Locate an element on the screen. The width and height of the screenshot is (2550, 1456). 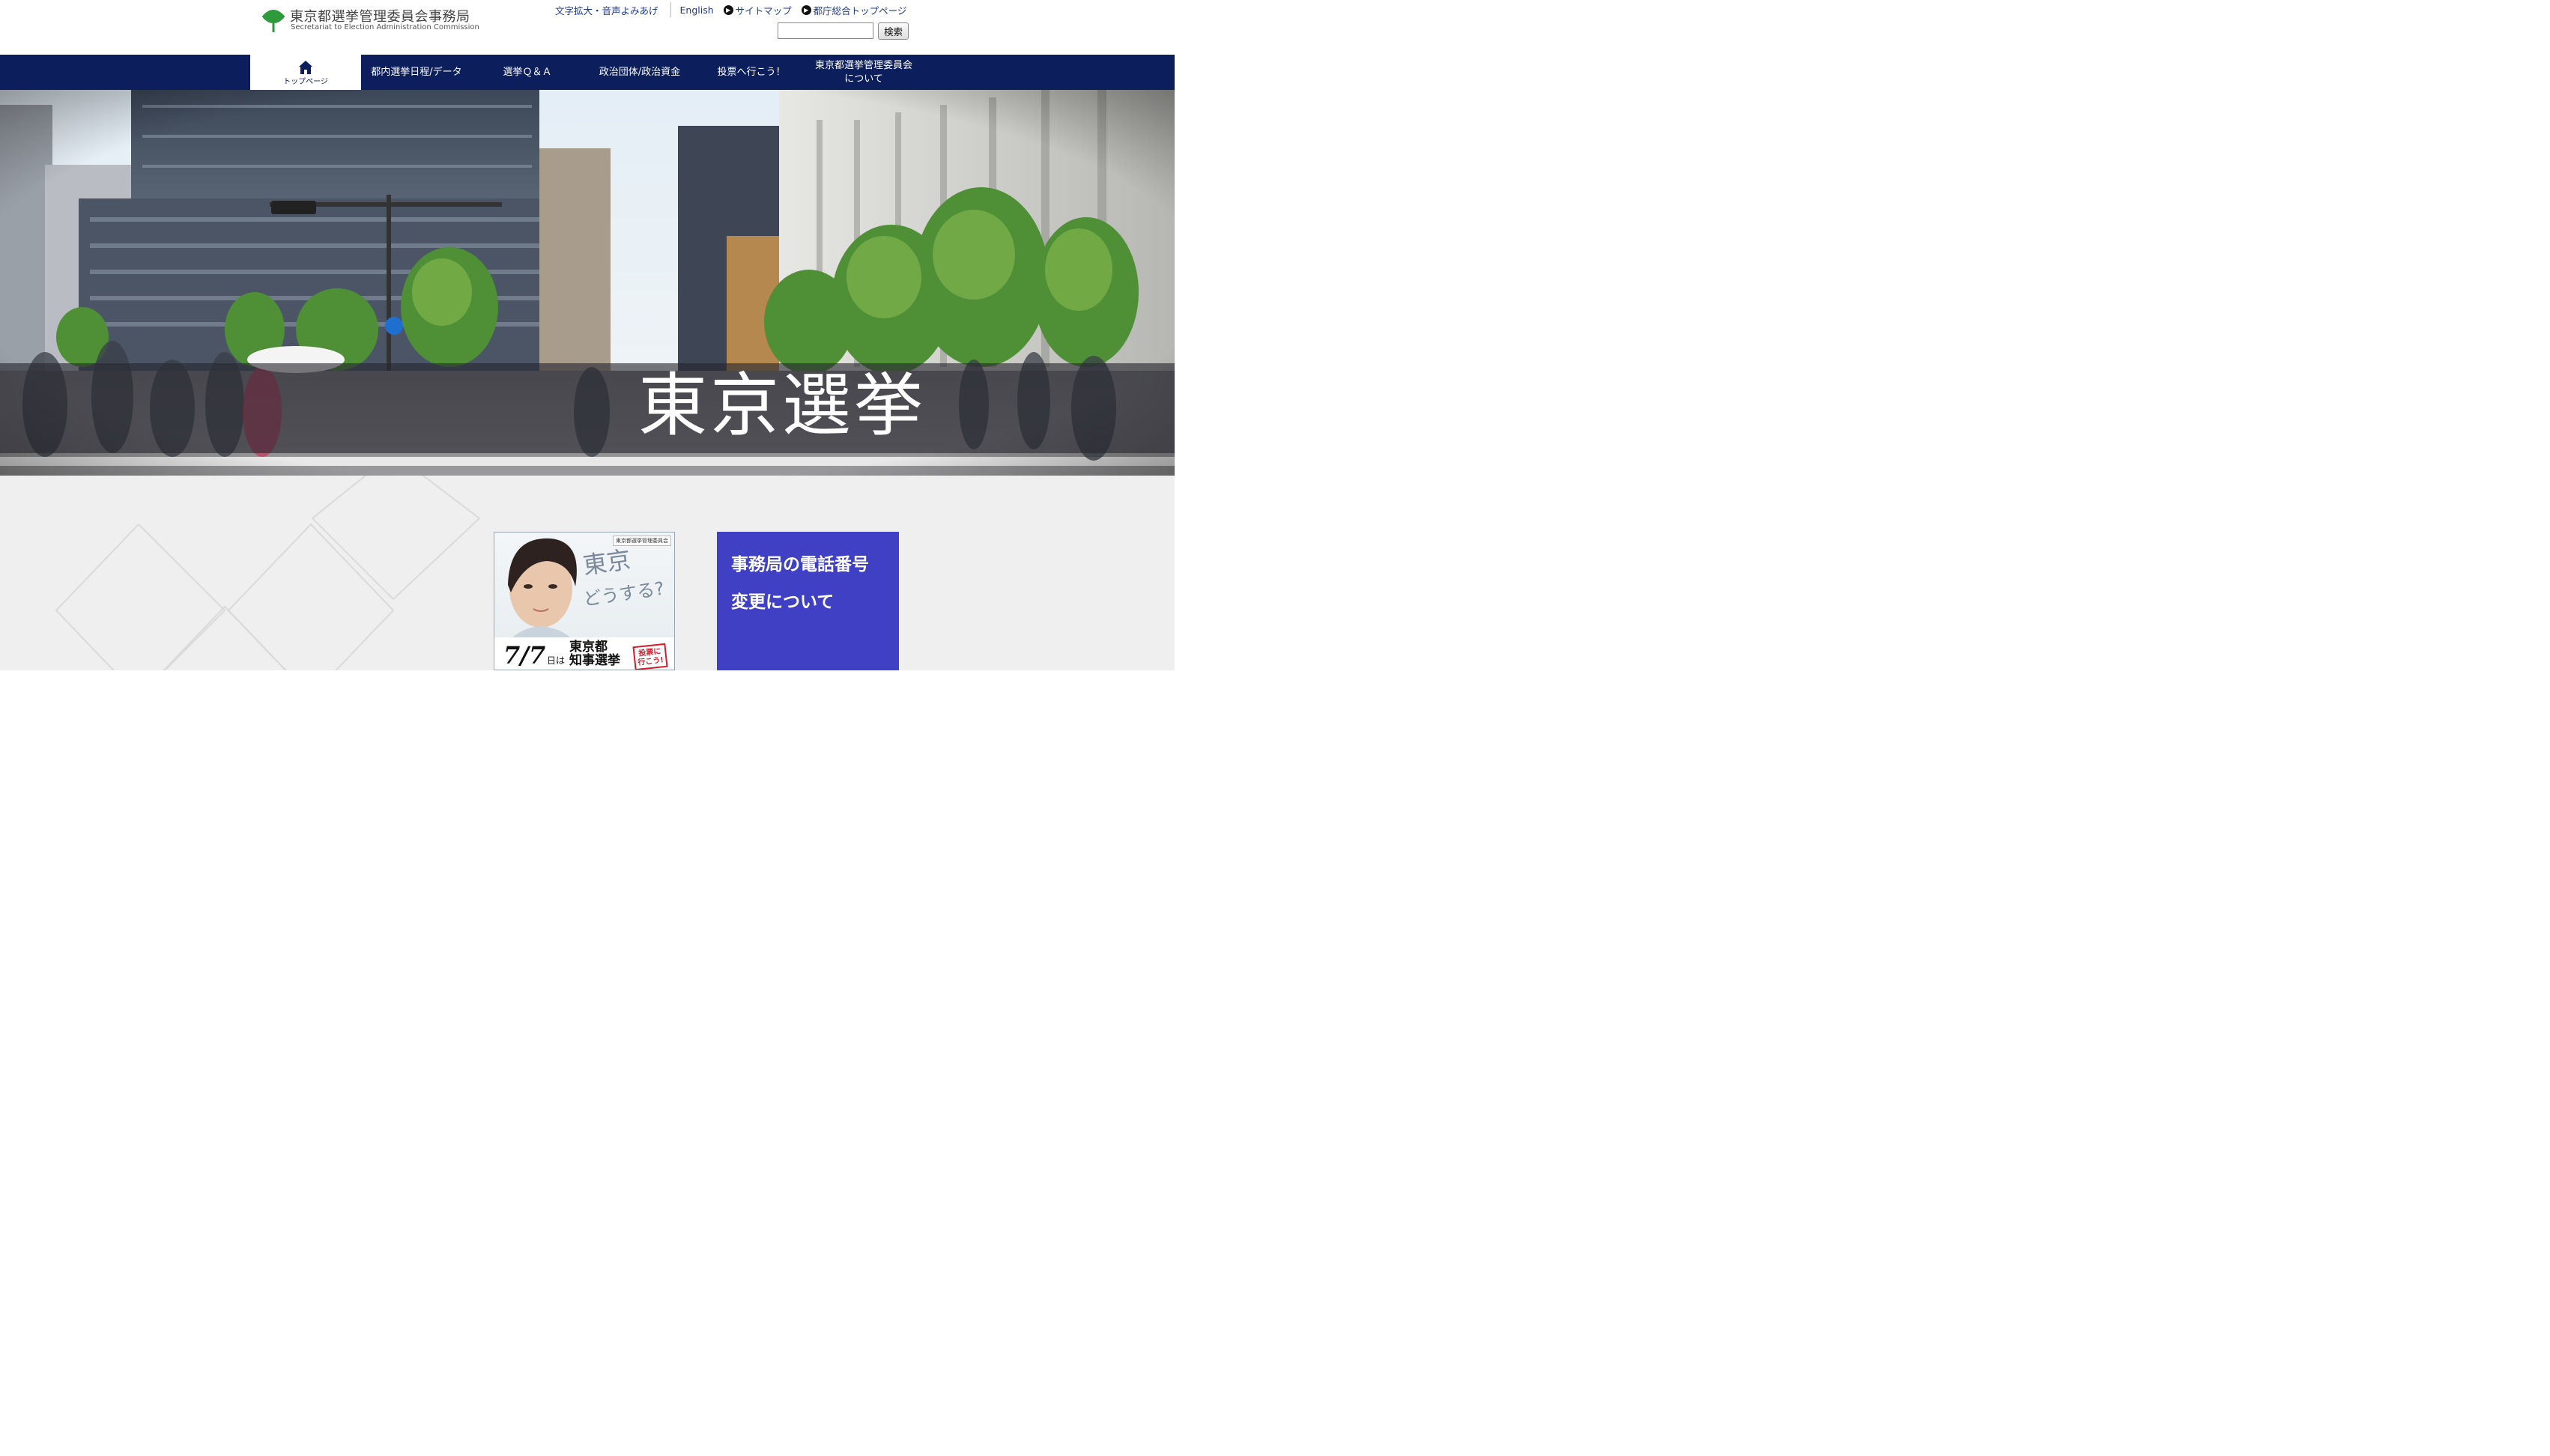
sitemap-link: サイトマップ is located at coordinates (764, 10).